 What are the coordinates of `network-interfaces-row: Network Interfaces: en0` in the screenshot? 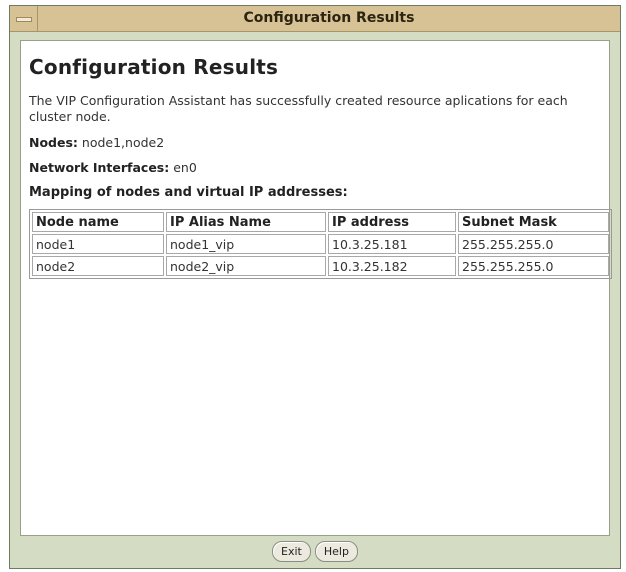 It's located at (315, 167).